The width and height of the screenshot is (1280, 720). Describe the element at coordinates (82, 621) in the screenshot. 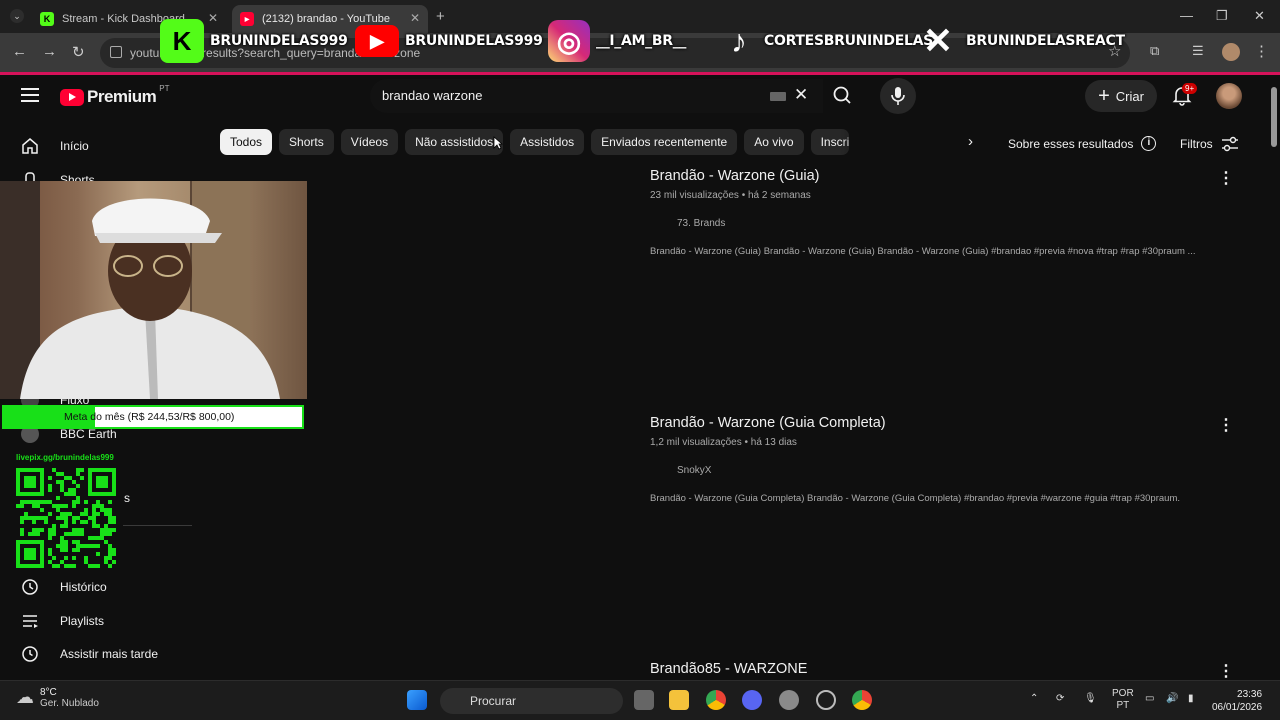

I see `sidebar-label: Playlists` at that location.